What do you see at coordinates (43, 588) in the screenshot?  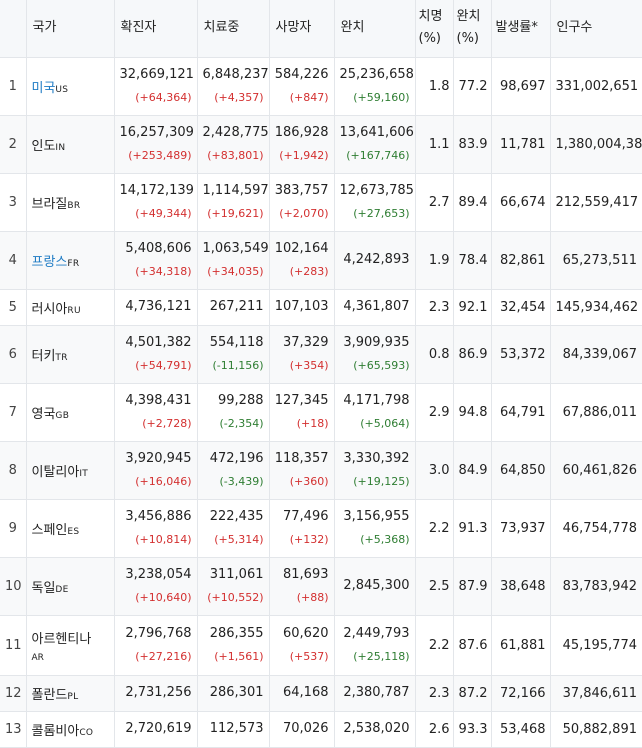 I see `country-name: 독일` at bounding box center [43, 588].